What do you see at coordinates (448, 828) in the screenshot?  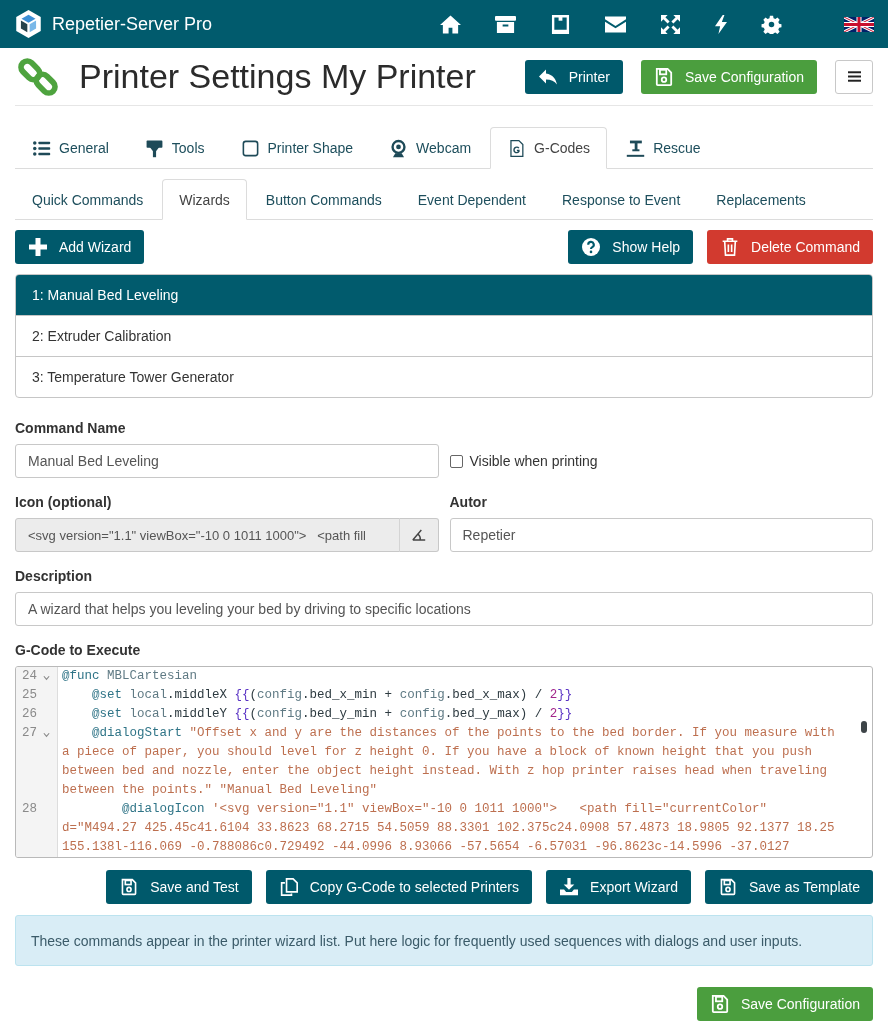 I see `code-line: @dialogIcon '<svg version="1.1" viewBox="-10 0 1011 1000"> <path fill="currentColor" d="M494.27 425.45c41.6104 33.8623 68.2715 54.5059 88.3301 102.375c24.0908 57.4873 18.9805 92.1377 18.25 155.138l-116.069 -0.788086c0.729492 -44.0996 8.93066 -57.5654 -6.57031 -96.8623c-14.5996 -37.0127` at bounding box center [448, 828].